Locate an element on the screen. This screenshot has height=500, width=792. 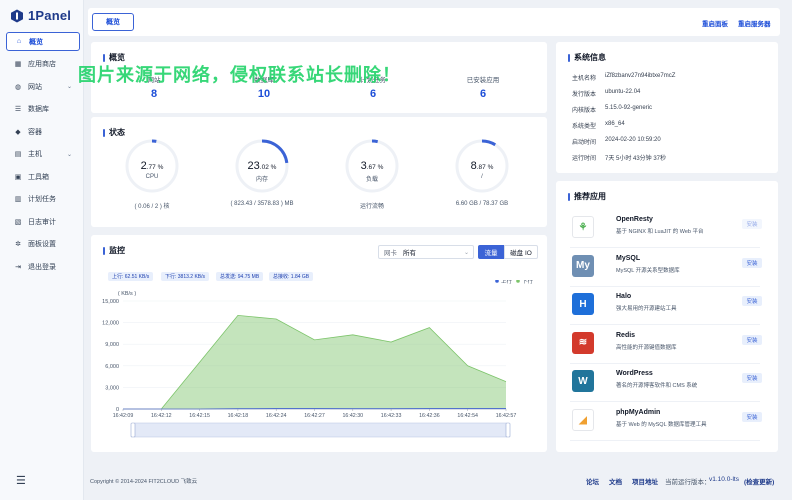
gauge-detail: 运行流畅 is located at coordinates (371, 207).